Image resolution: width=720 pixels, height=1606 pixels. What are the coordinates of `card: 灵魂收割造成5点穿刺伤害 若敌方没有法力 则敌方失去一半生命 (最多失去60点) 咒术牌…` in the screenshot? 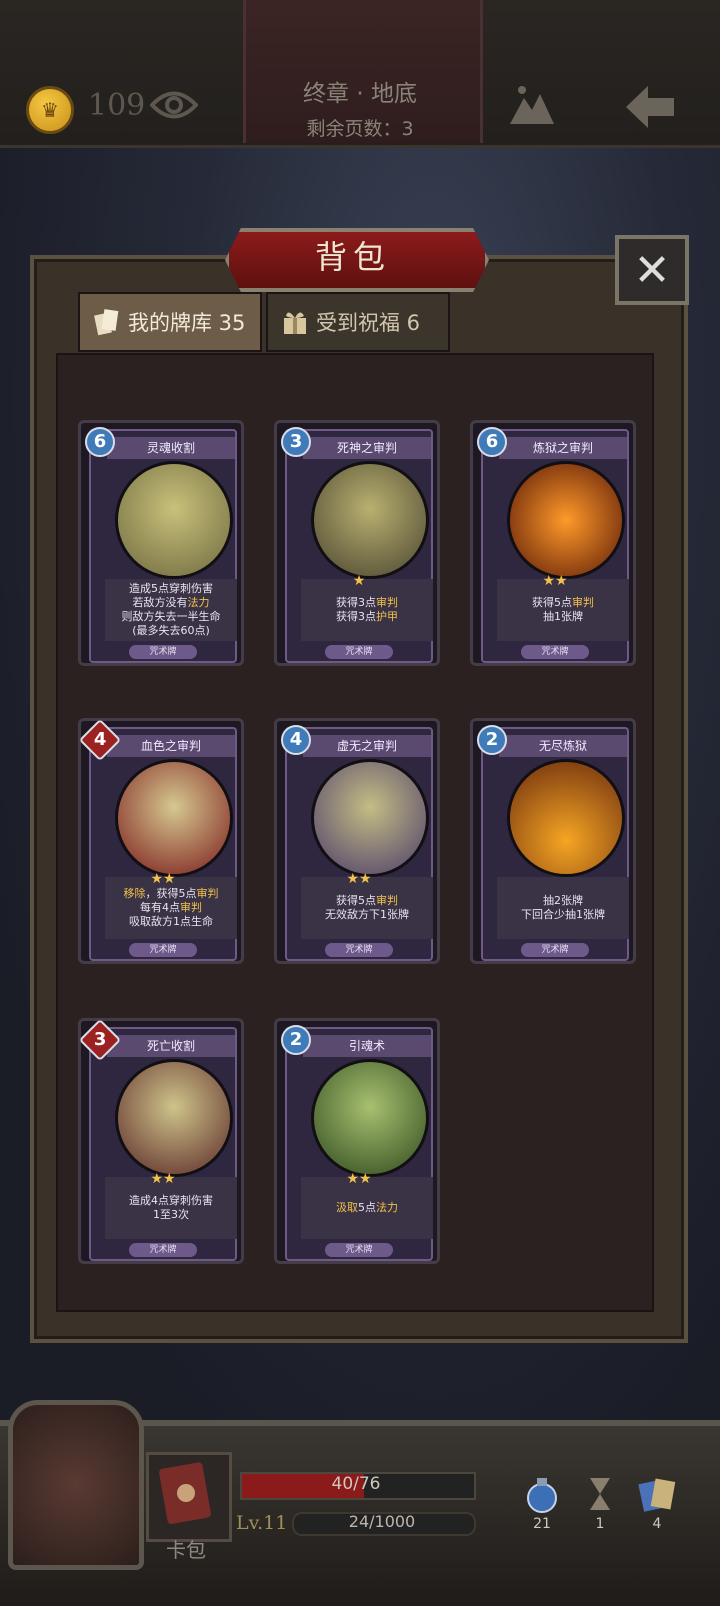 It's located at (161, 543).